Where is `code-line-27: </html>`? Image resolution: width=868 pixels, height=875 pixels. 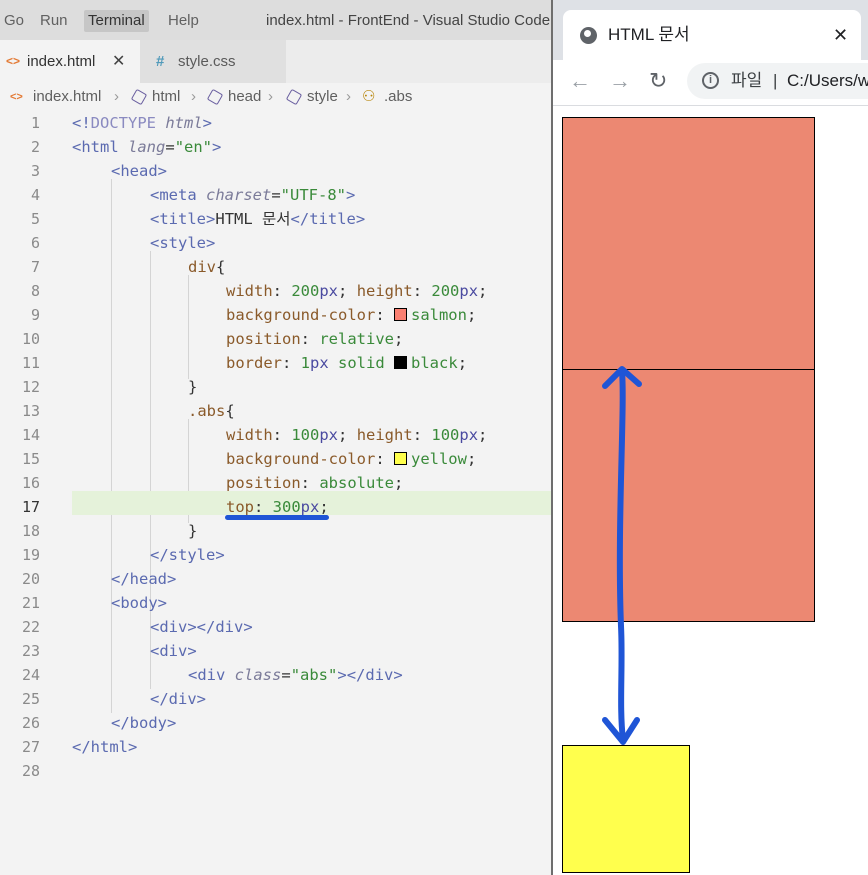 code-line-27: </html> is located at coordinates (105, 747).